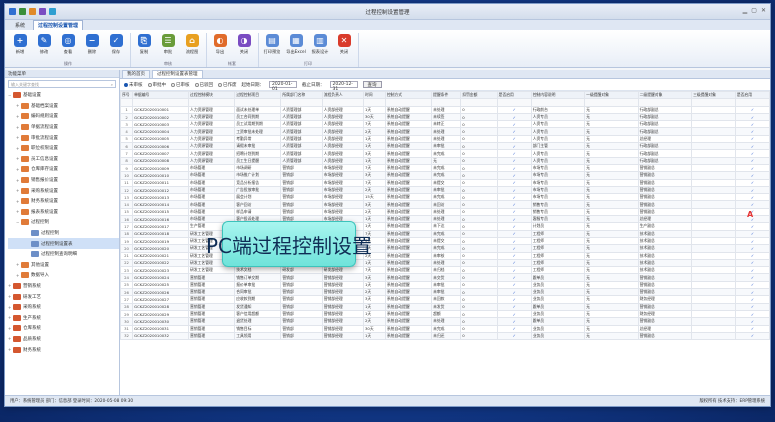  I want to click on ribbon-button: ▥ 报表设计, so click(320, 46).